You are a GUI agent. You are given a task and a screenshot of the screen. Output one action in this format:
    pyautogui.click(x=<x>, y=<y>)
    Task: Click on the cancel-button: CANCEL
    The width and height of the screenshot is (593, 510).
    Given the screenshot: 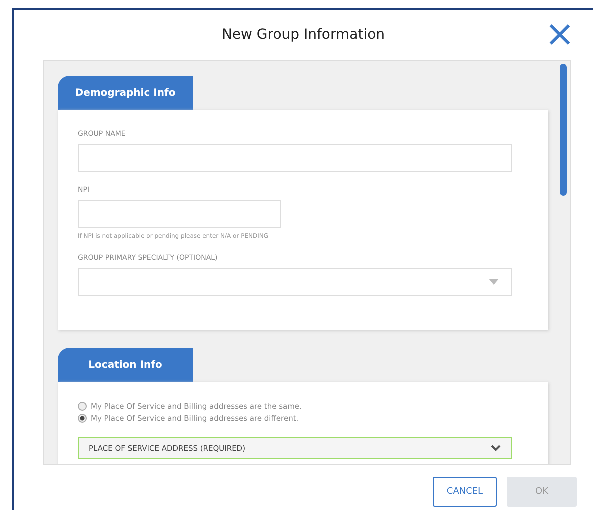 What is the action you would take?
    pyautogui.click(x=465, y=492)
    